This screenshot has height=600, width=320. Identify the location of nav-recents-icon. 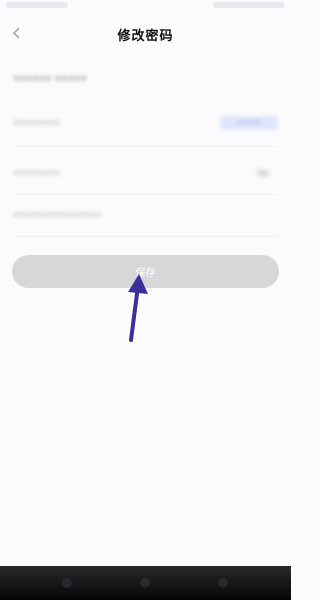
(223, 583).